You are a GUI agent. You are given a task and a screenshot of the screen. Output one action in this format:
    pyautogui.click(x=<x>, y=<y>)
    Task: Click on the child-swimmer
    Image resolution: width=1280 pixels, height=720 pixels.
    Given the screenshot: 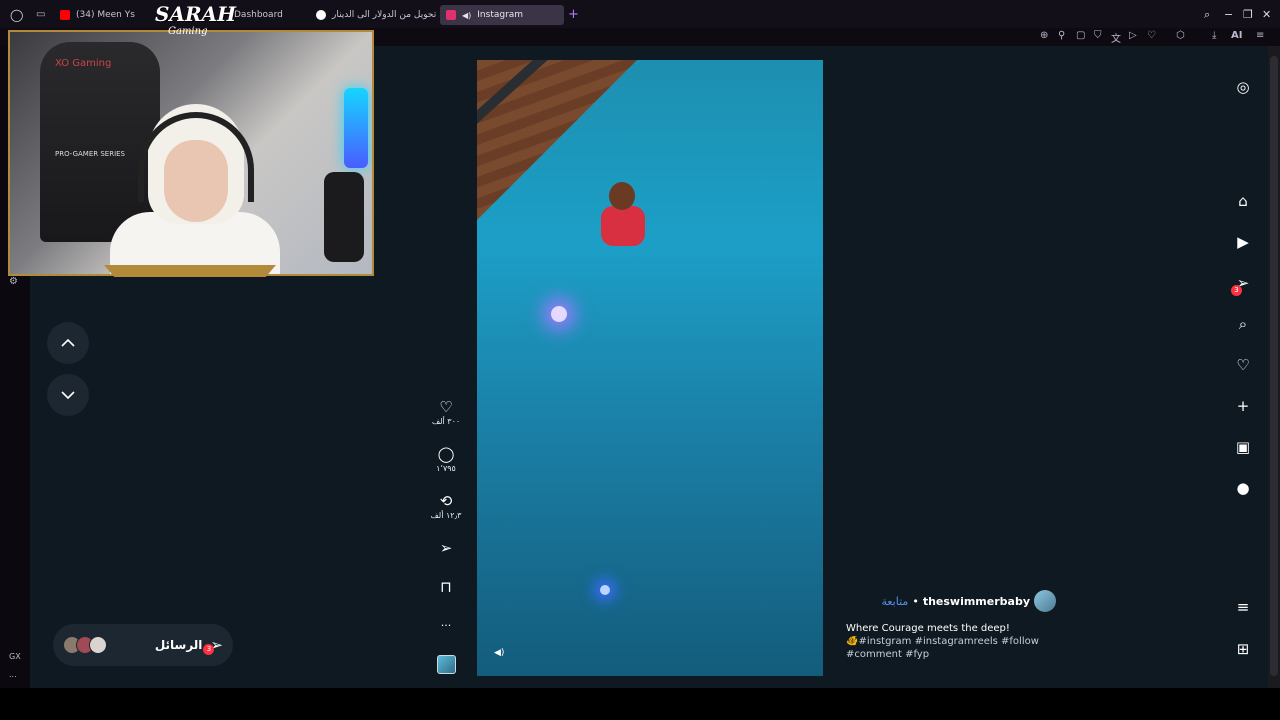 What is the action you would take?
    pyautogui.click(x=626, y=214)
    